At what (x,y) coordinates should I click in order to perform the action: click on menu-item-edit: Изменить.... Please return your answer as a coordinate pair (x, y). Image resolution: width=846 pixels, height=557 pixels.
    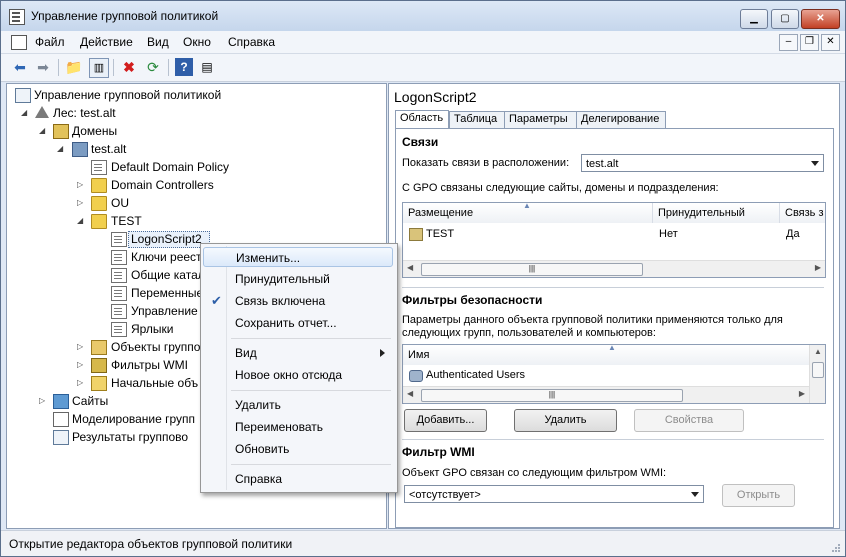
    Looking at the image, I should click on (298, 257).